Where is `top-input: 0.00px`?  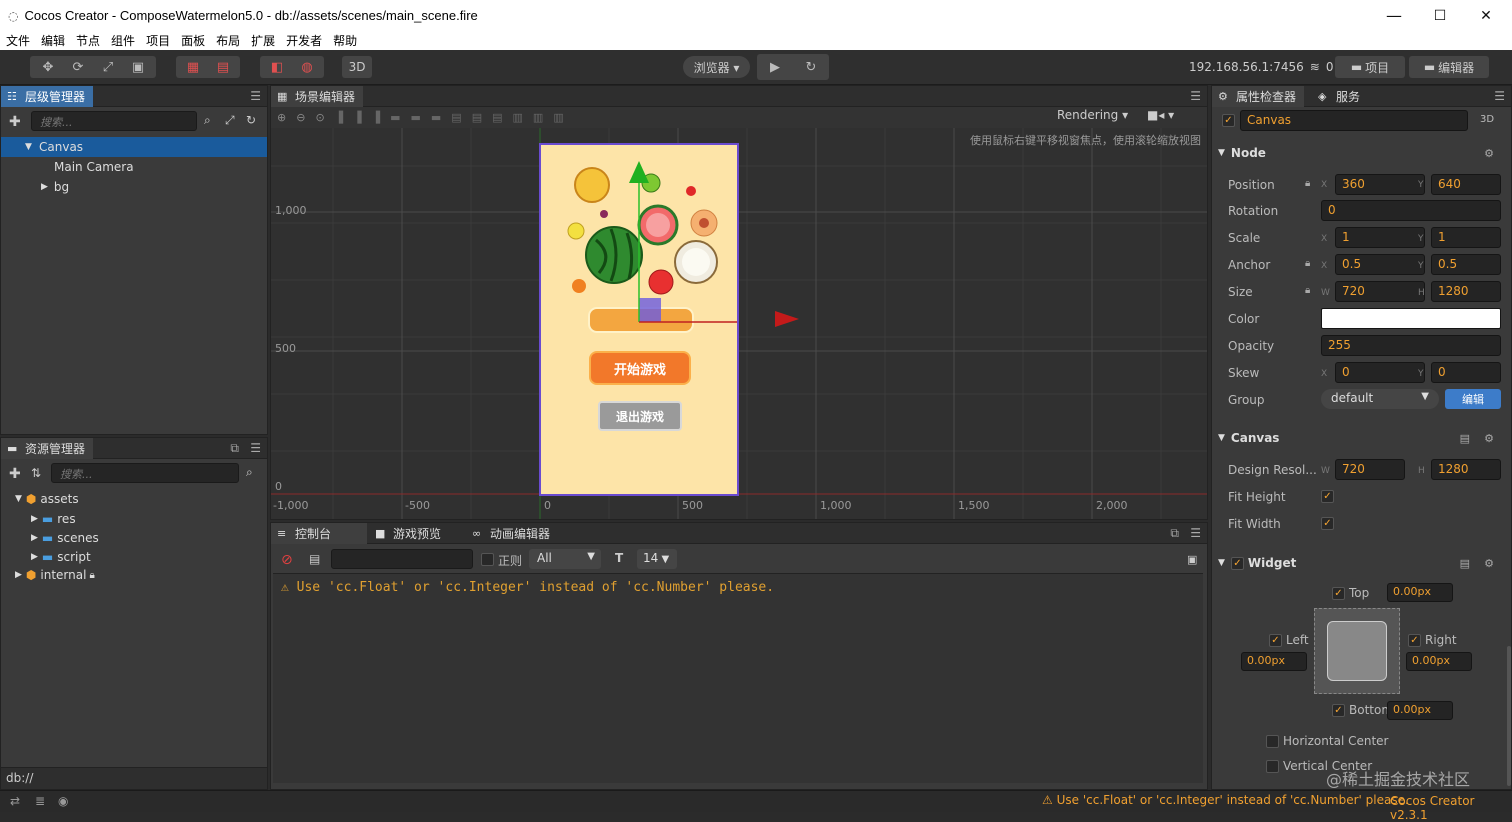
top-input: 0.00px is located at coordinates (1420, 592).